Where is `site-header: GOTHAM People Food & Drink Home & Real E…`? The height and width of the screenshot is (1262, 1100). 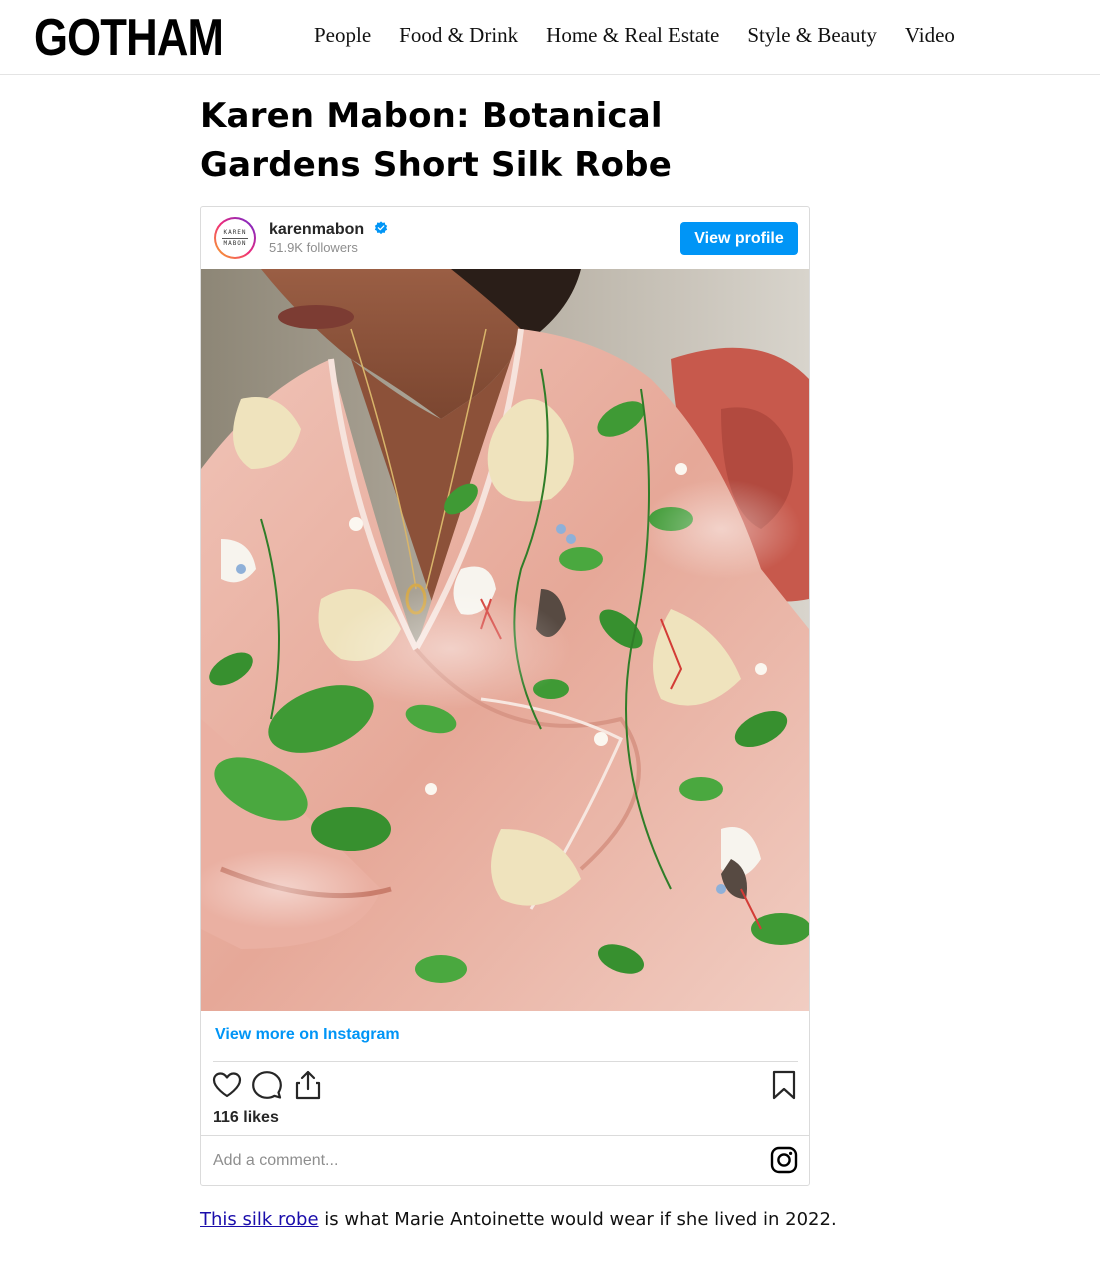 site-header: GOTHAM People Food & Drink Home & Real E… is located at coordinates (550, 37).